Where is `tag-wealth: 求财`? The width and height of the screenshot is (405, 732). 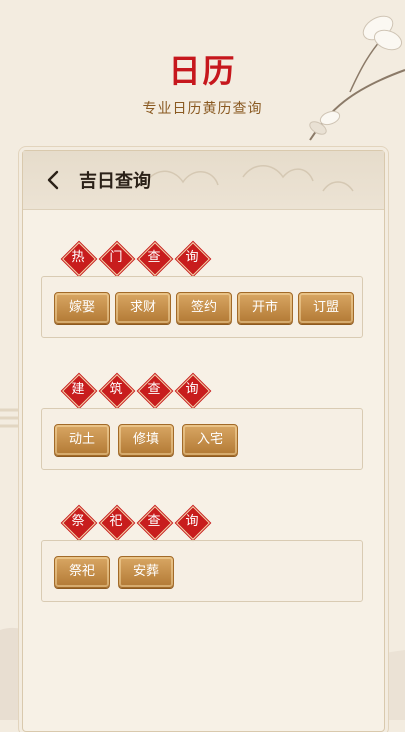 tag-wealth: 求财 is located at coordinates (143, 308).